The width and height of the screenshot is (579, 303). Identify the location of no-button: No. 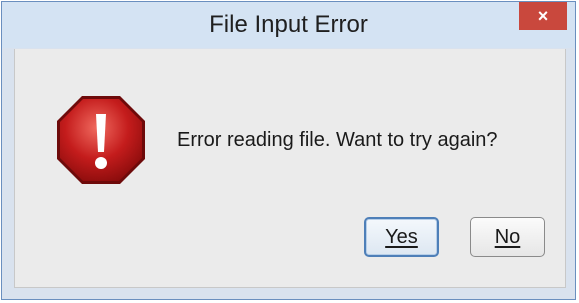
(507, 237).